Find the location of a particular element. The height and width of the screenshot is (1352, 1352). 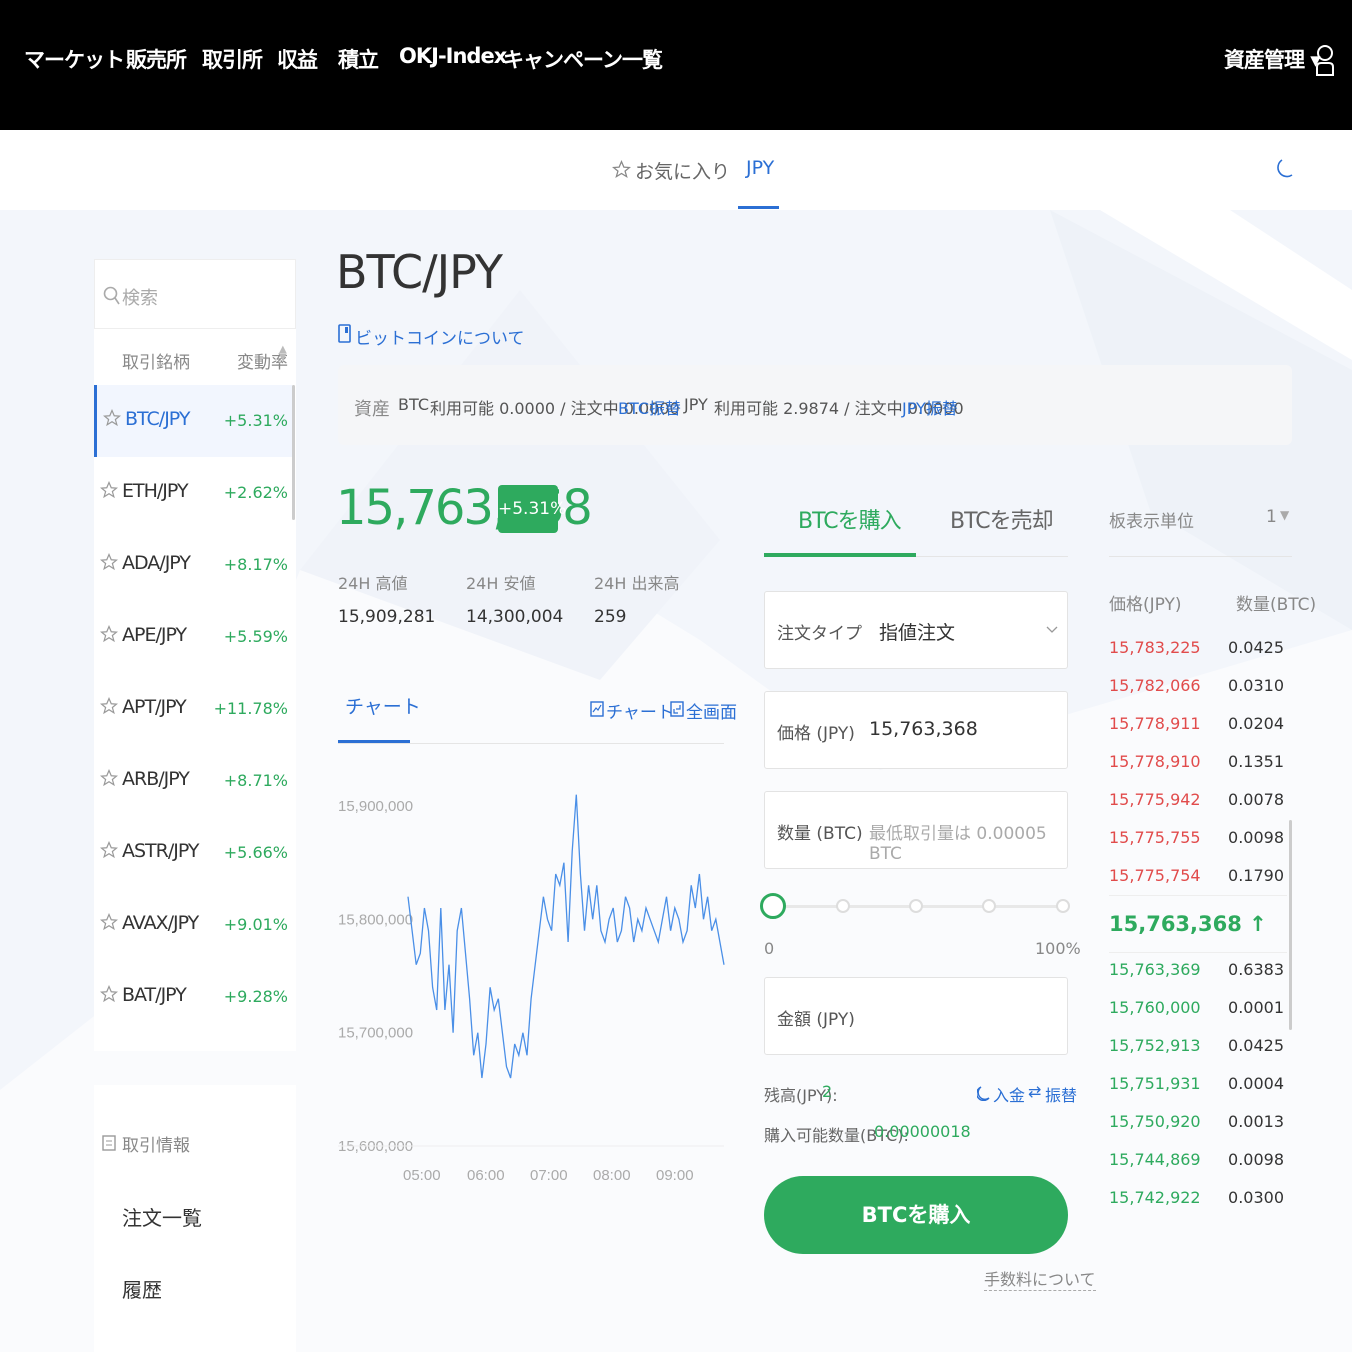

nav-sales: 販売所 is located at coordinates (156, 59).